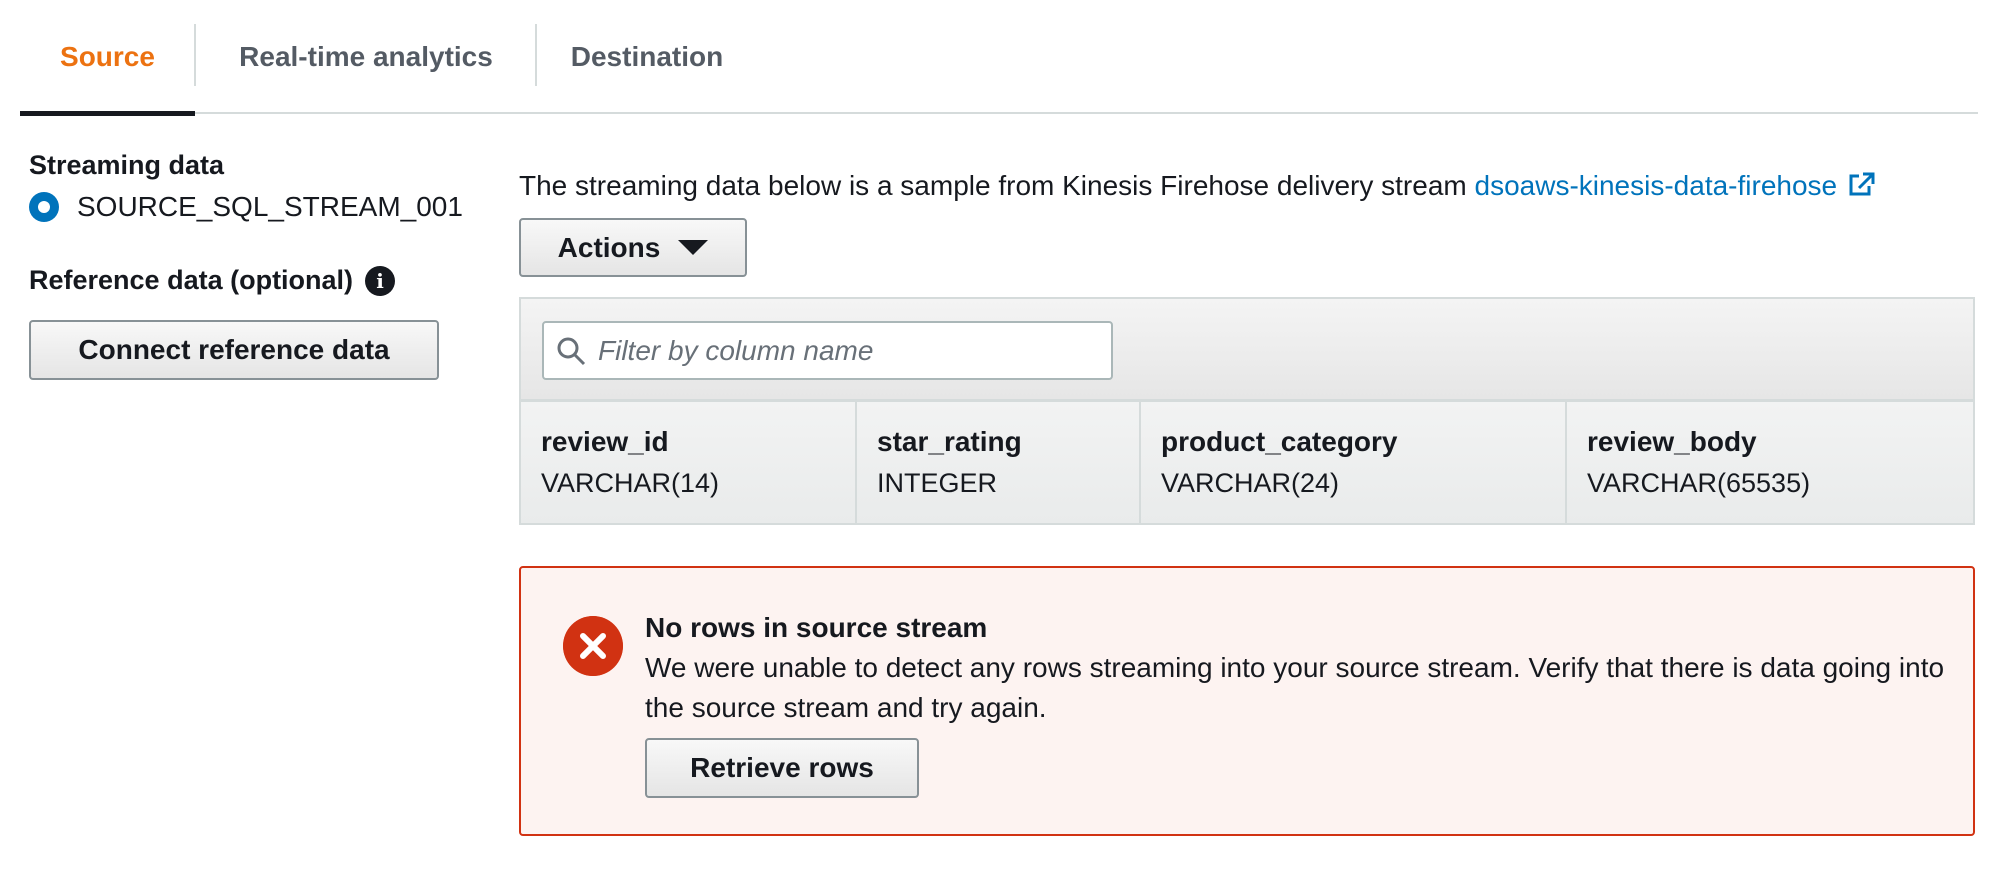 Image resolution: width=1998 pixels, height=871 pixels. I want to click on column-header: star_rating INTEGER, so click(999, 462).